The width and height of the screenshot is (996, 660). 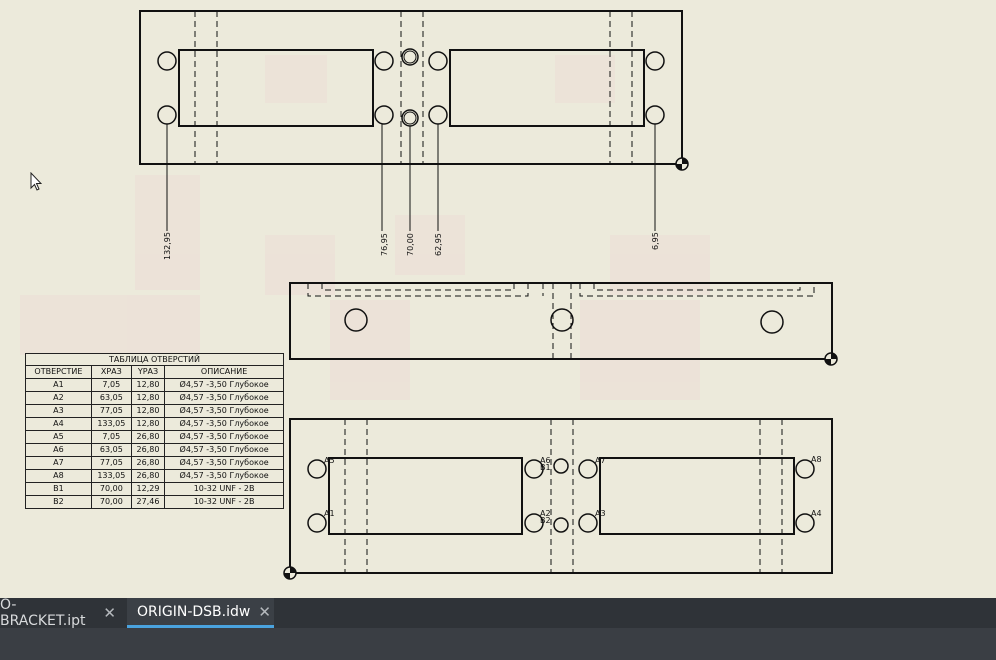 I want to click on tab-o-bracket: O-BRACKET.ipt ✕, so click(x=63, y=613).